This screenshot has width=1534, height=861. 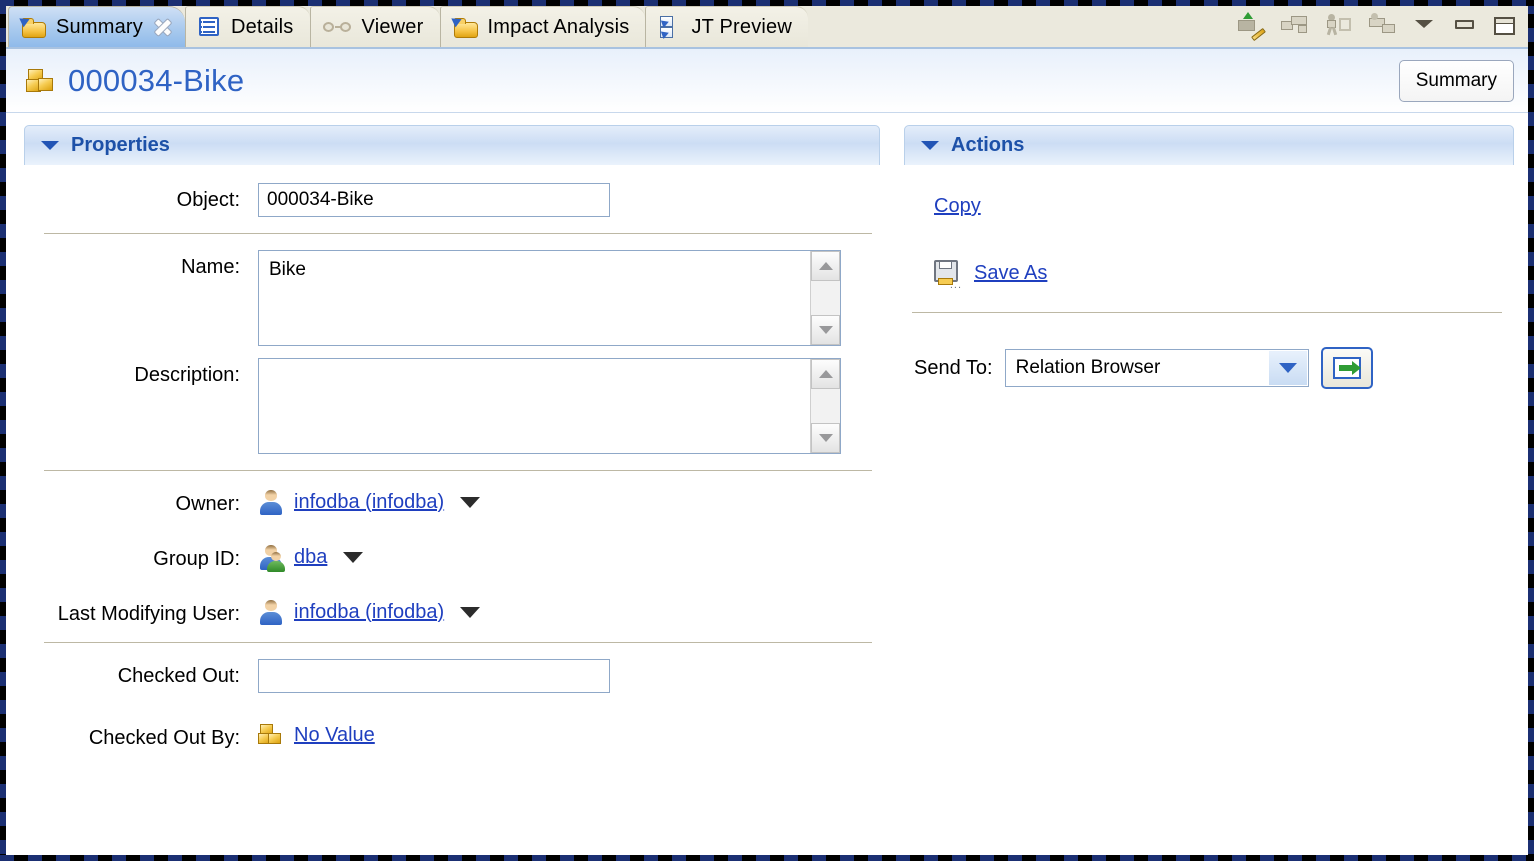 I want to click on checked-out-by-field-wrap: No Value, so click(x=565, y=734).